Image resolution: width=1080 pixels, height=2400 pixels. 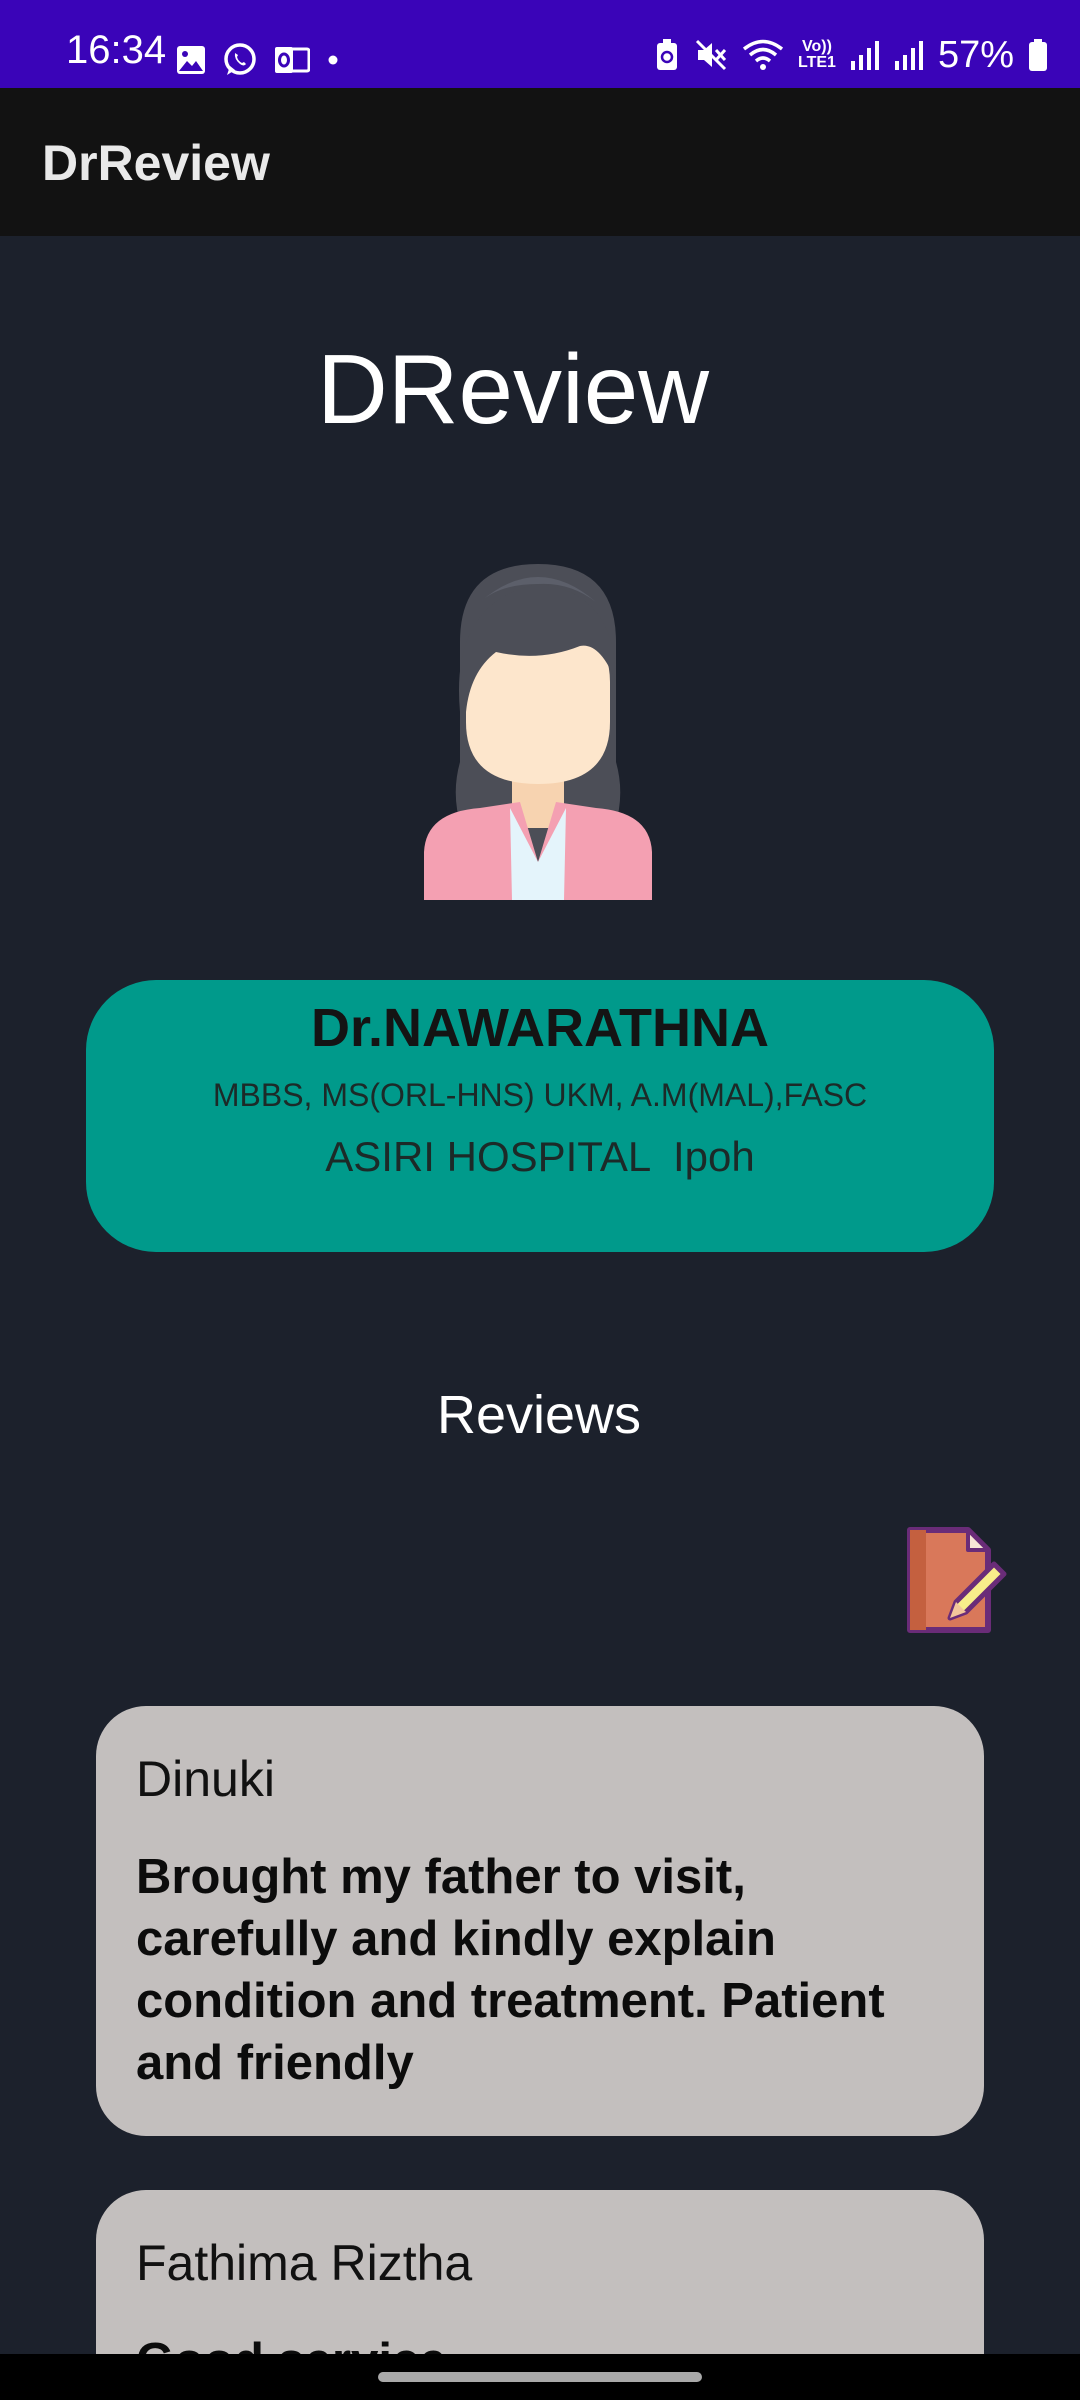 What do you see at coordinates (540, 1156) in the screenshot?
I see `doctor-hospital: ASIRI HOSPITAL Ipoh` at bounding box center [540, 1156].